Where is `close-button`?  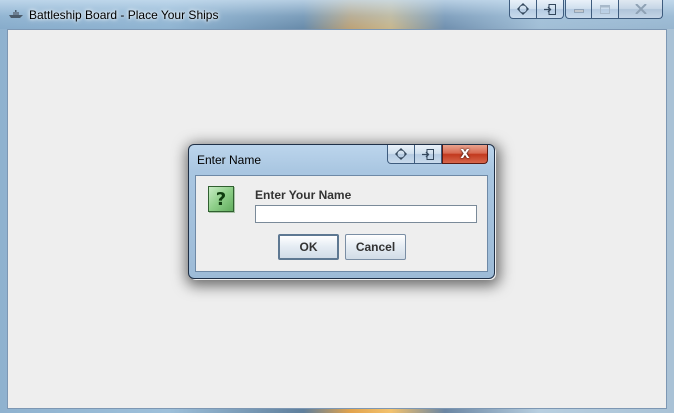
close-button is located at coordinates (641, 9).